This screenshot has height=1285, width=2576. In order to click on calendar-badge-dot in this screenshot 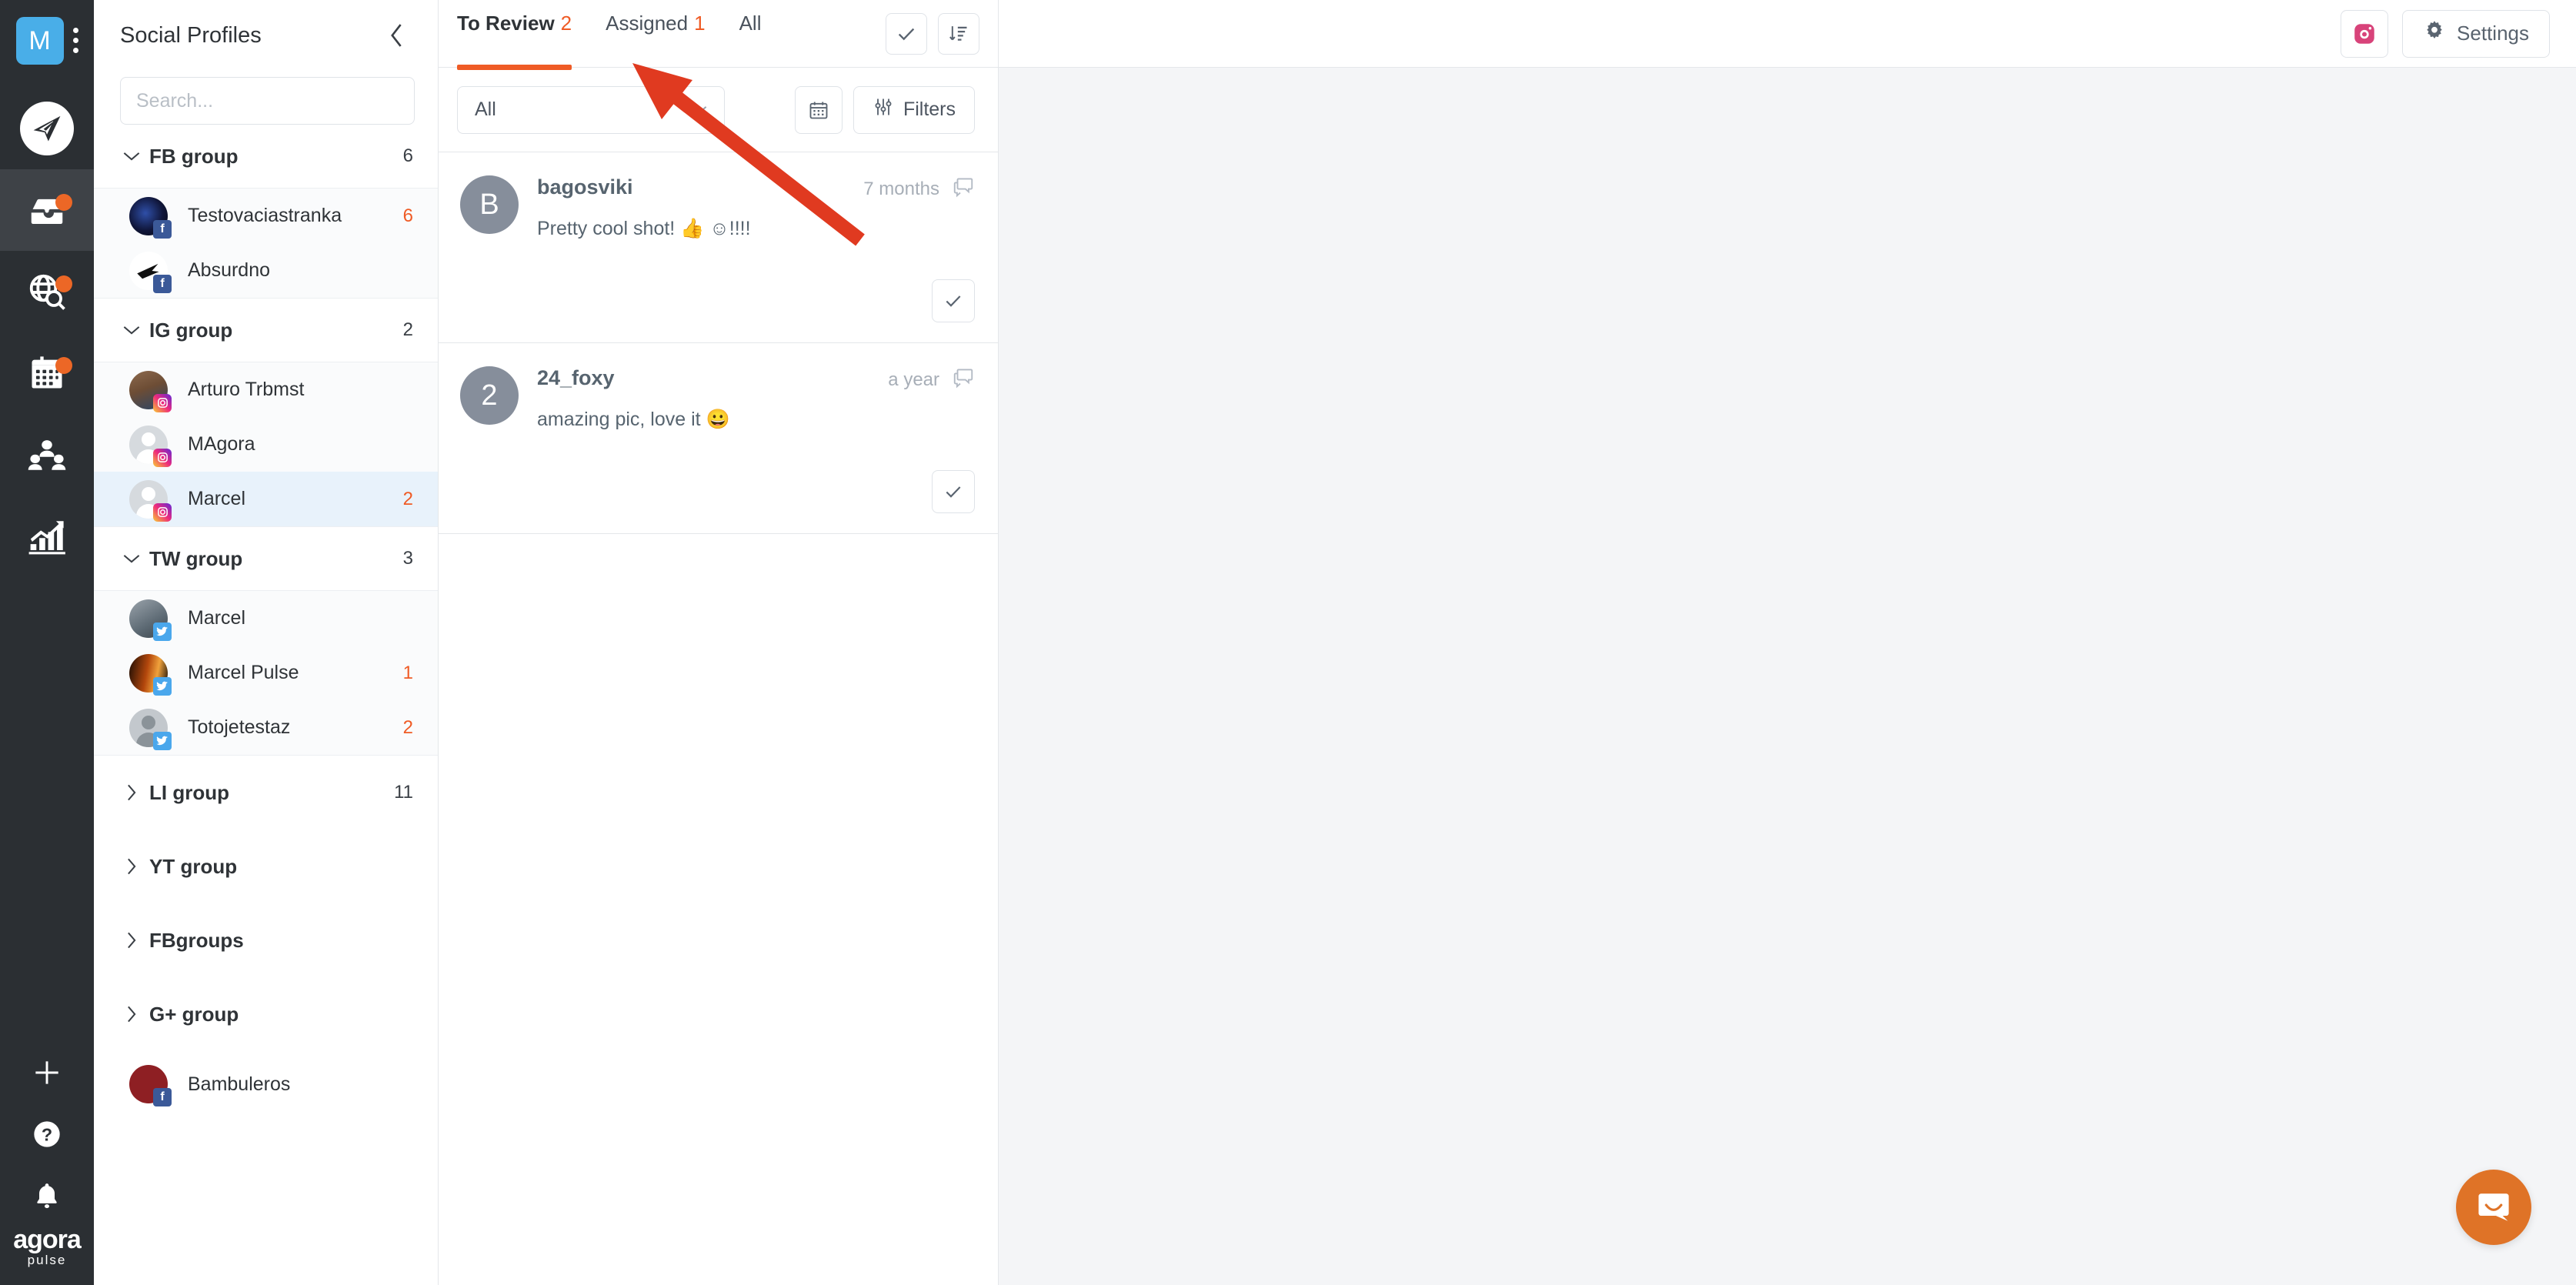, I will do `click(63, 365)`.